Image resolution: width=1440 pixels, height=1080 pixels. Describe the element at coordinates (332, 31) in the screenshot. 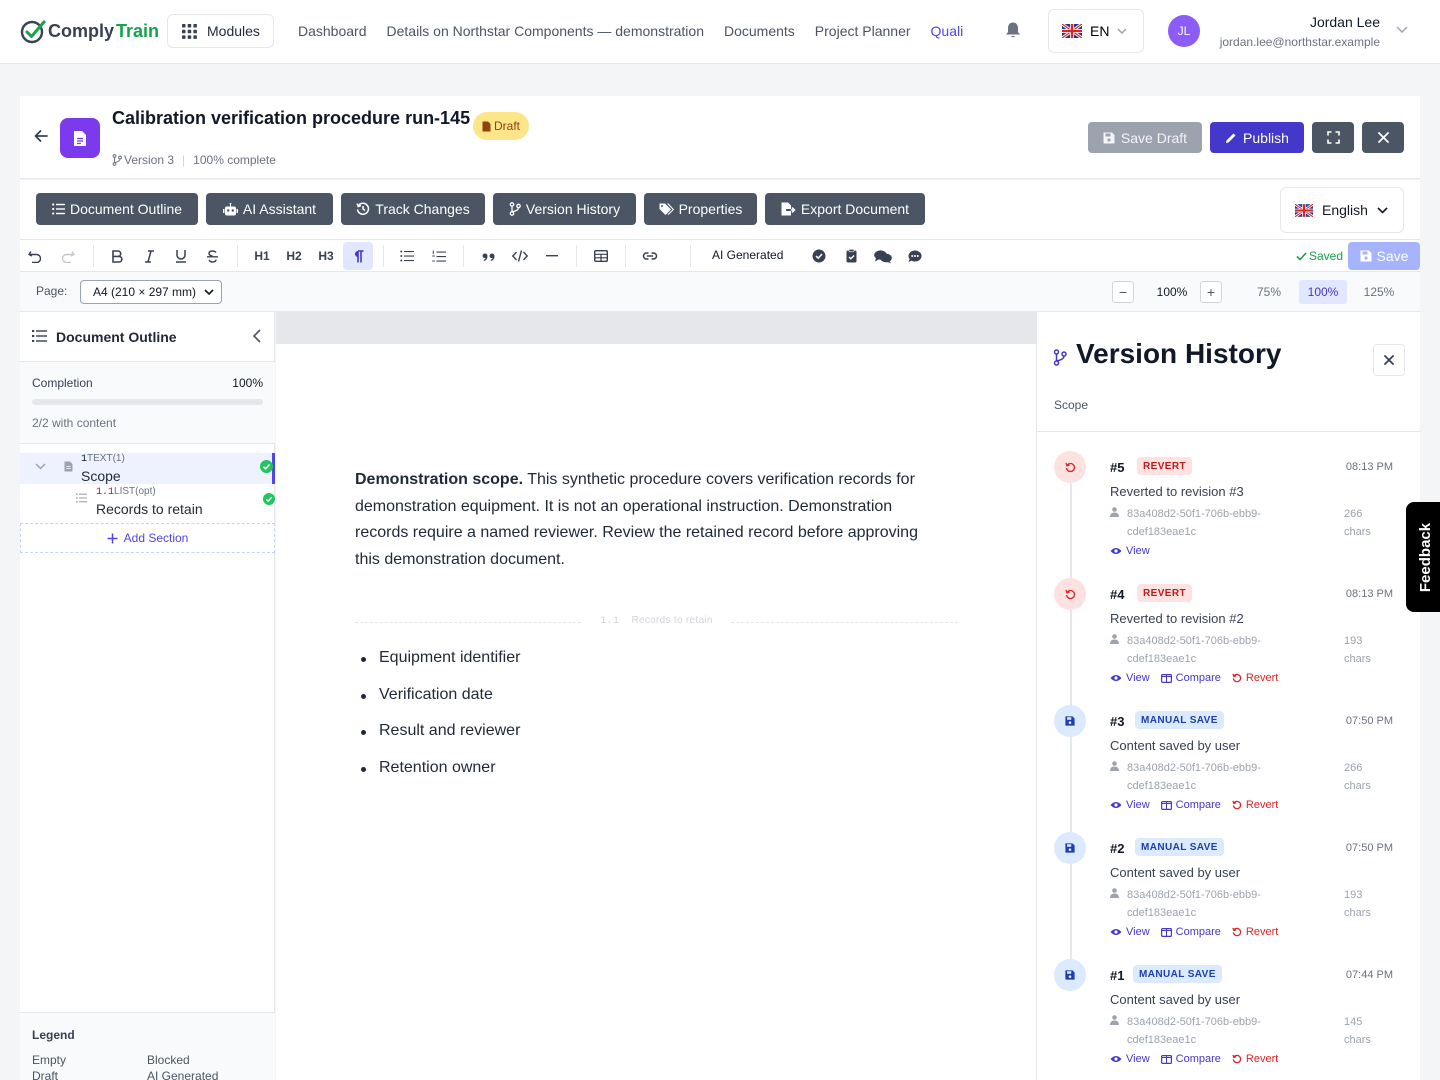

I see `nav-link-dashboard: Dashboard` at that location.